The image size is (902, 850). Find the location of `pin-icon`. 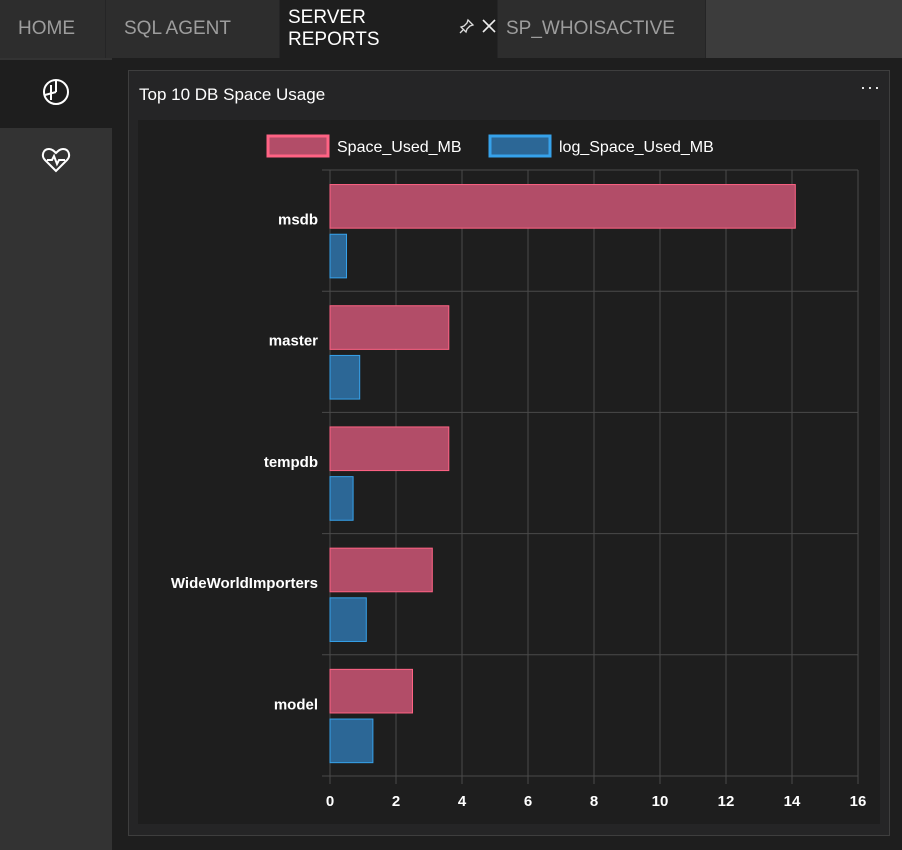

pin-icon is located at coordinates (467, 29).